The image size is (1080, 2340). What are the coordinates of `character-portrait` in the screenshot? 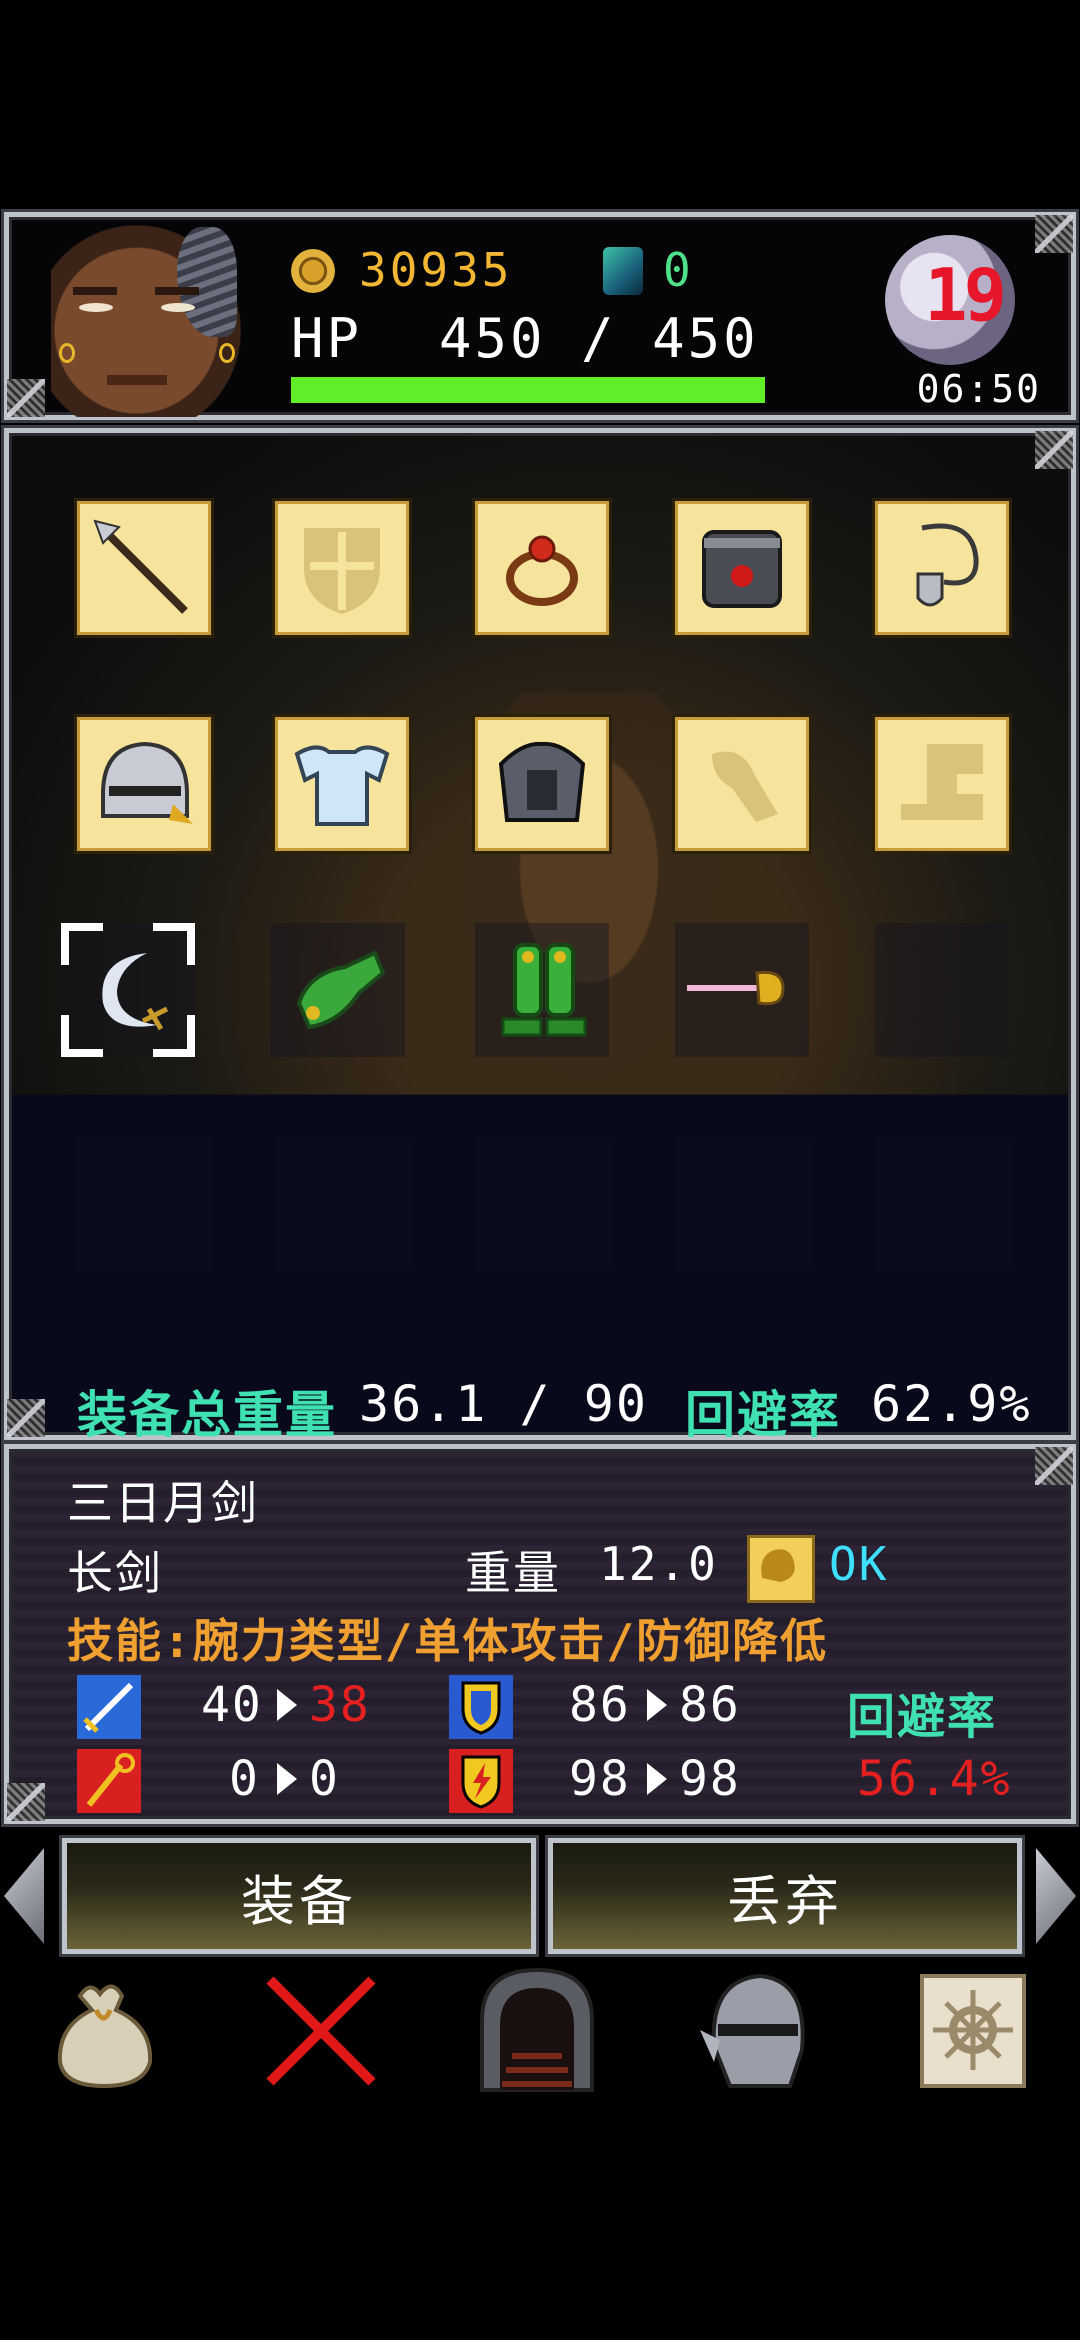 It's located at (146, 321).